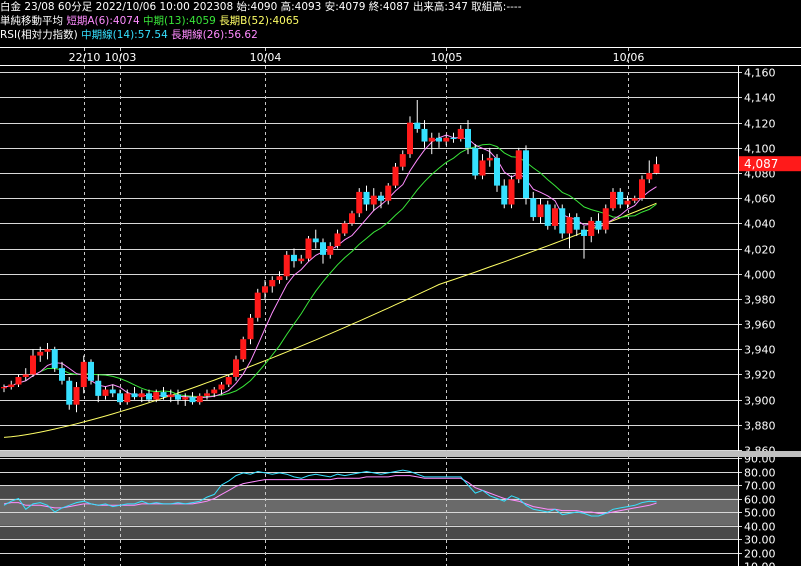  What do you see at coordinates (760, 300) in the screenshot?
I see `price-tick-label: 3,980` at bounding box center [760, 300].